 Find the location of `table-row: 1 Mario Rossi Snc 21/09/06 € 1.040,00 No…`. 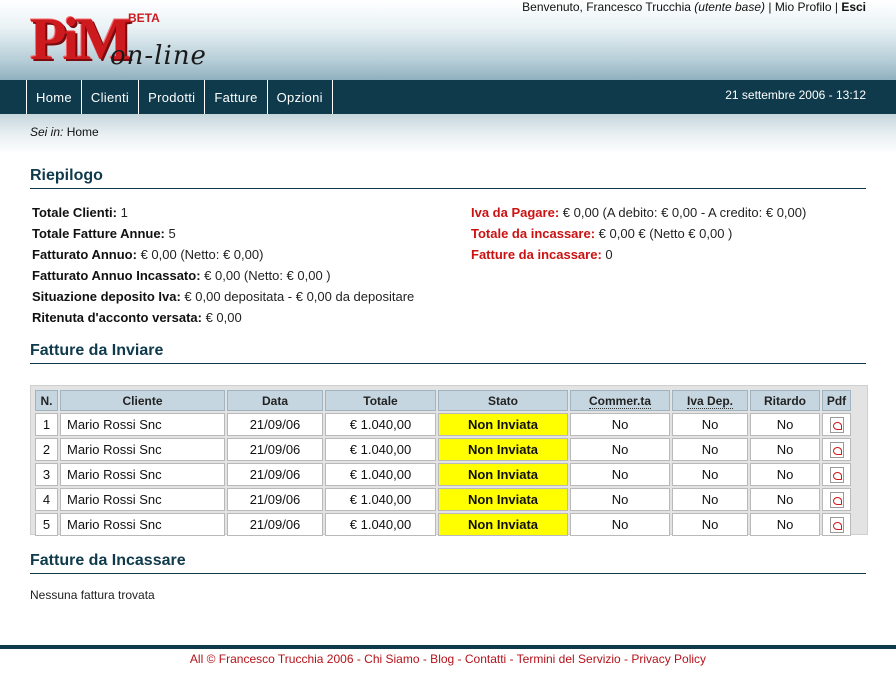

table-row: 1 Mario Rossi Snc 21/09/06 € 1.040,00 No… is located at coordinates (443, 424).